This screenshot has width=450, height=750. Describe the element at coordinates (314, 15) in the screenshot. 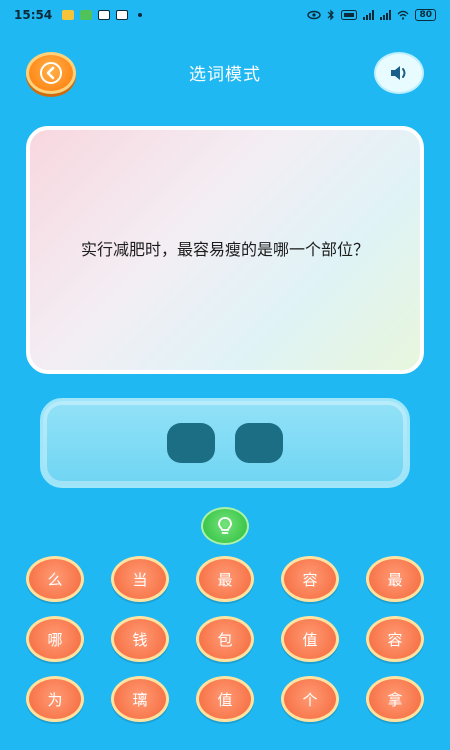

I see `eye-icon` at that location.